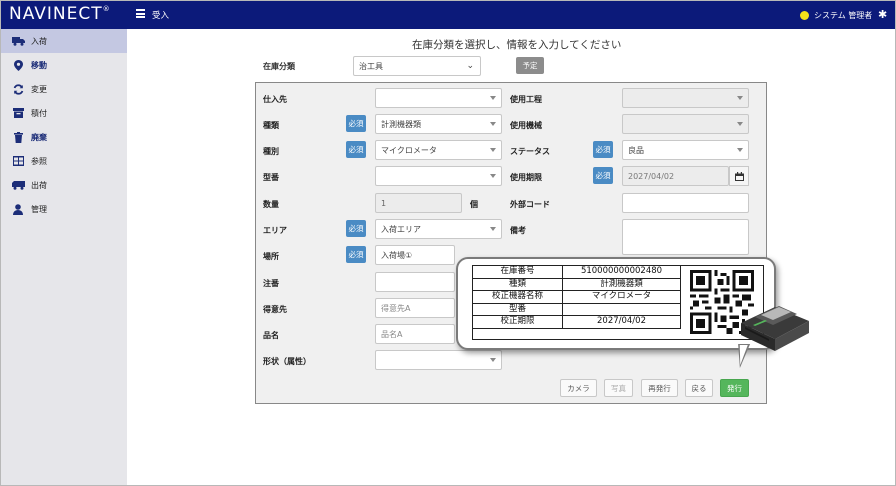 This screenshot has height=486, width=896. I want to click on table-row: 校正期限 2027/04/02, so click(576, 322).